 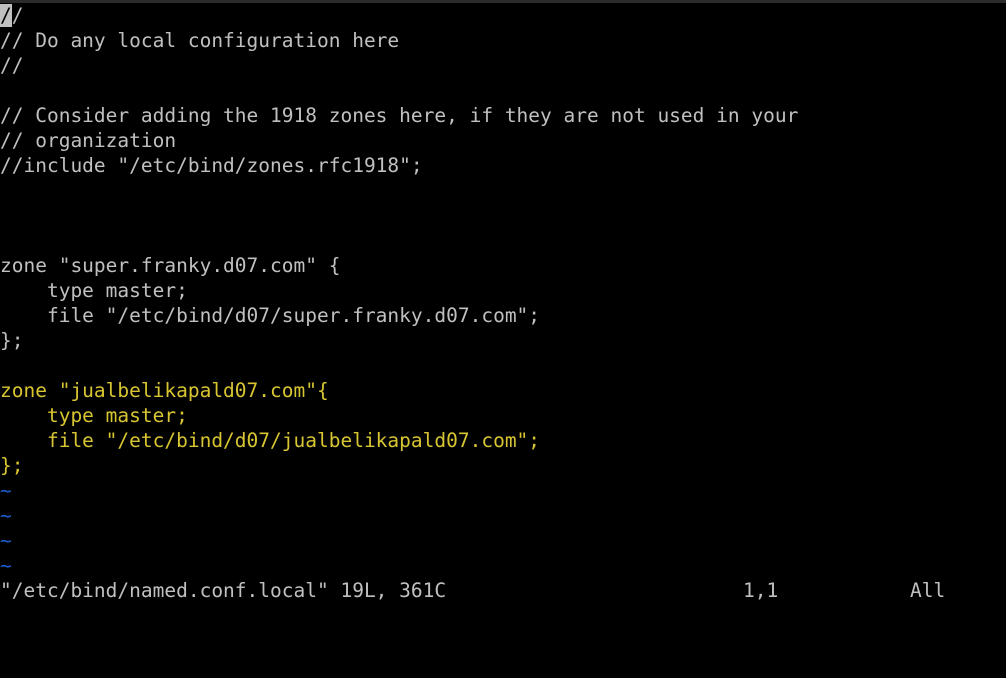 What do you see at coordinates (928, 590) in the screenshot?
I see `status-view-position: All` at bounding box center [928, 590].